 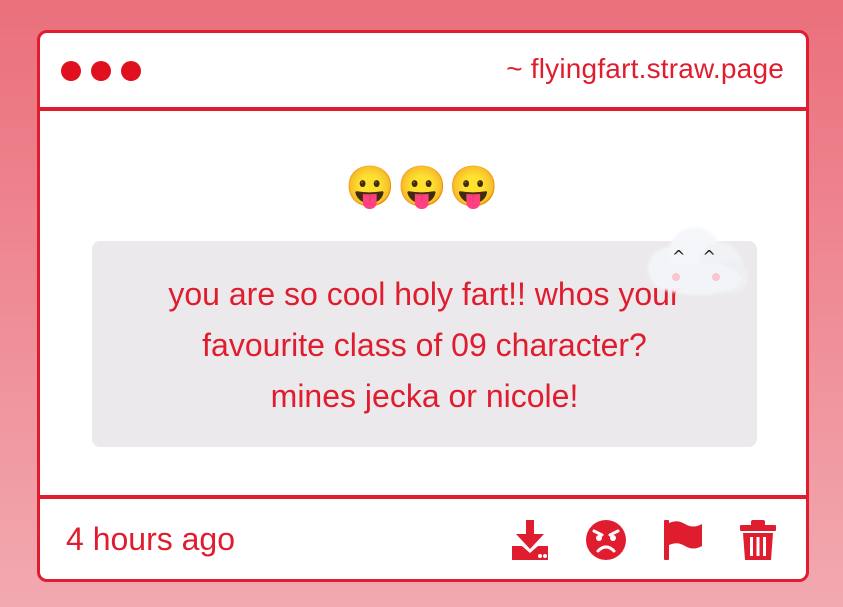 I want to click on trash-icon, so click(x=758, y=540).